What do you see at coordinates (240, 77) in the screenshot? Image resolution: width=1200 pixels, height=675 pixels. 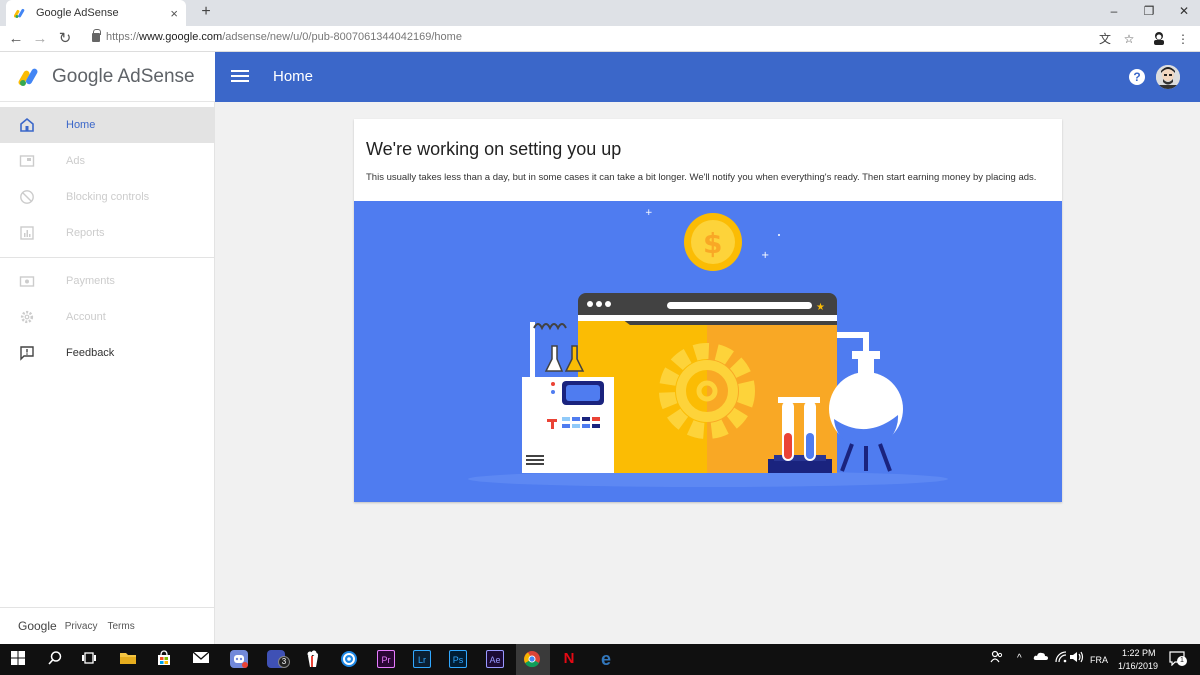 I see `hamburger-menu-icon` at bounding box center [240, 77].